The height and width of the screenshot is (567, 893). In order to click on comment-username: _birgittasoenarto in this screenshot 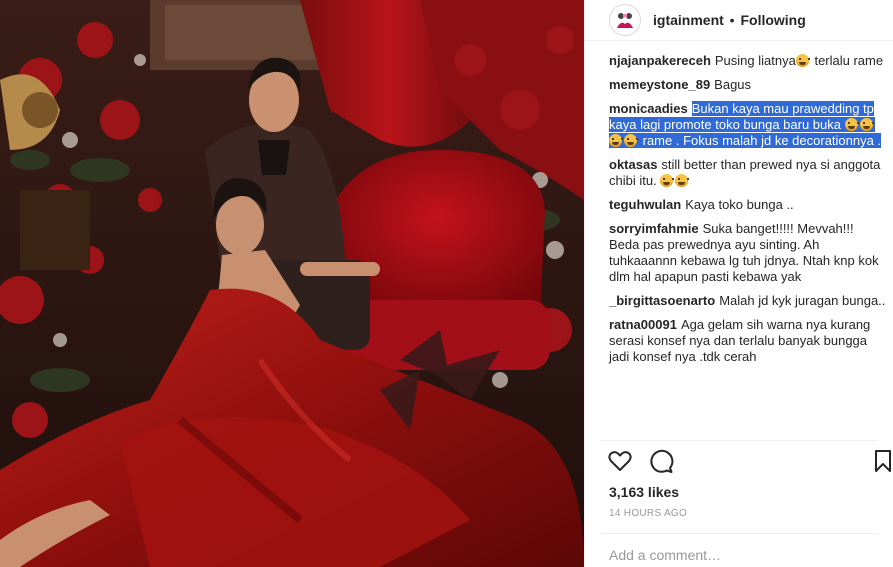, I will do `click(662, 300)`.